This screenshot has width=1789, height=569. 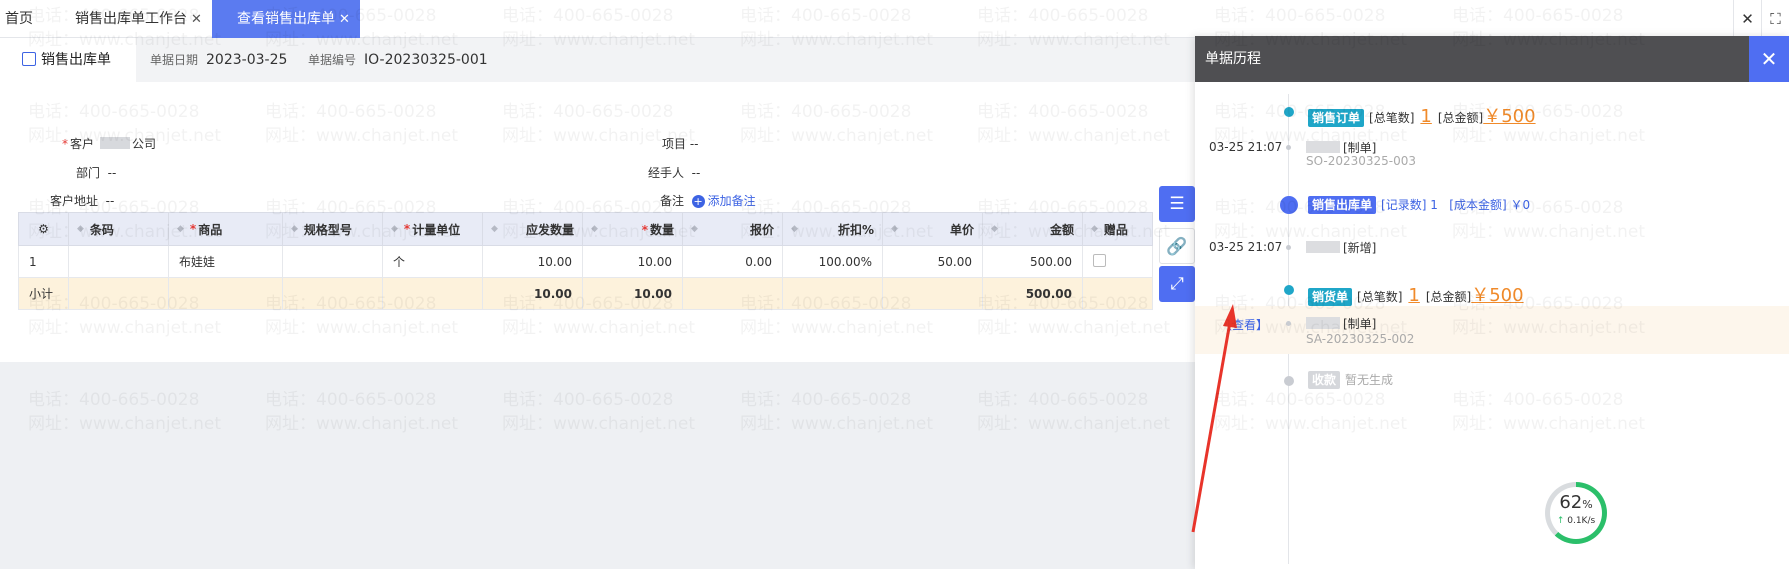 What do you see at coordinates (532, 261) in the screenshot?
I see `cell-planned-qty: 10.00` at bounding box center [532, 261].